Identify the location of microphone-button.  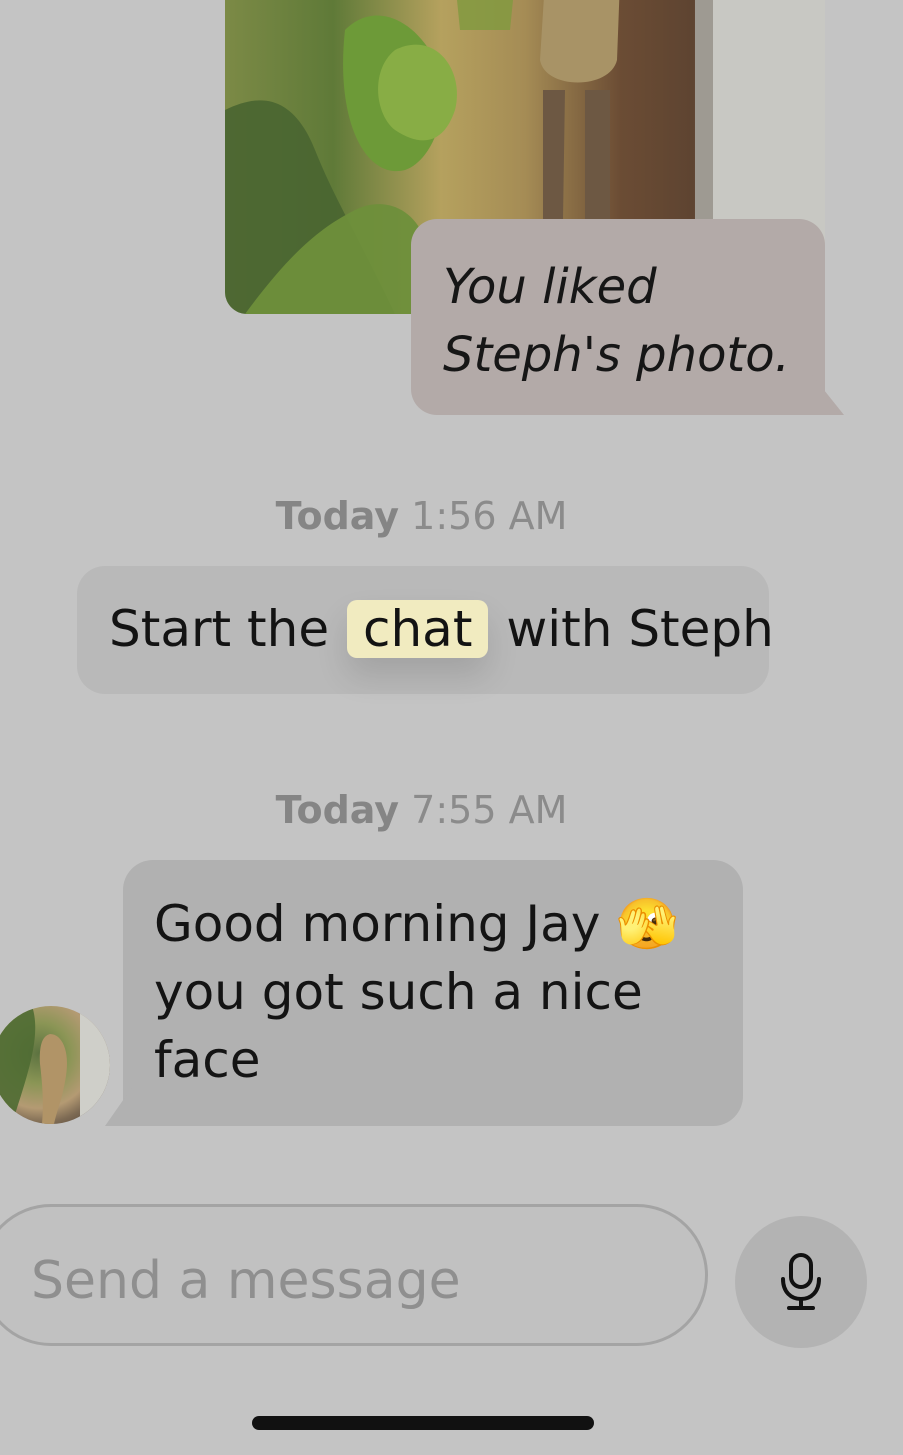
(801, 1282).